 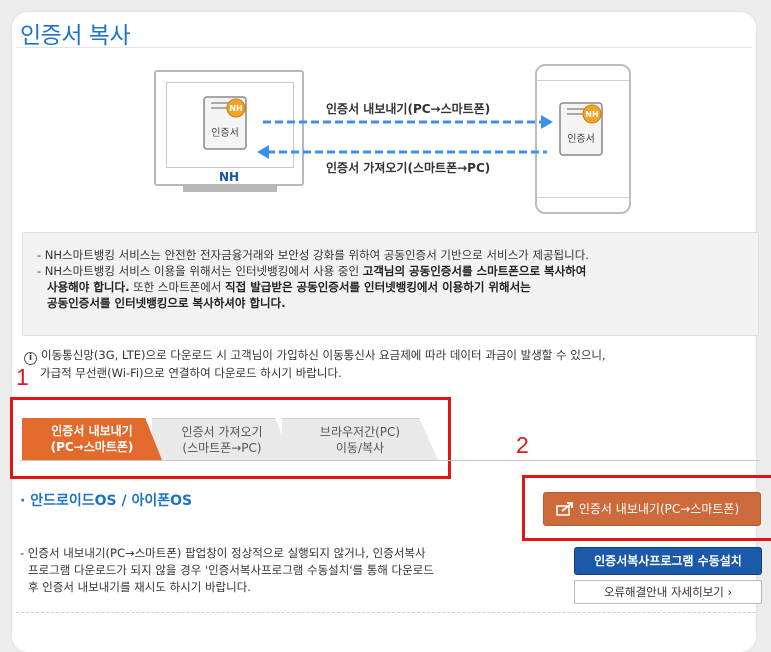 What do you see at coordinates (166, 303) in the screenshot?
I see `notice-line-4: 공동인증서를 인터넷뱅킹으로 복사하셔야 합니다.` at bounding box center [166, 303].